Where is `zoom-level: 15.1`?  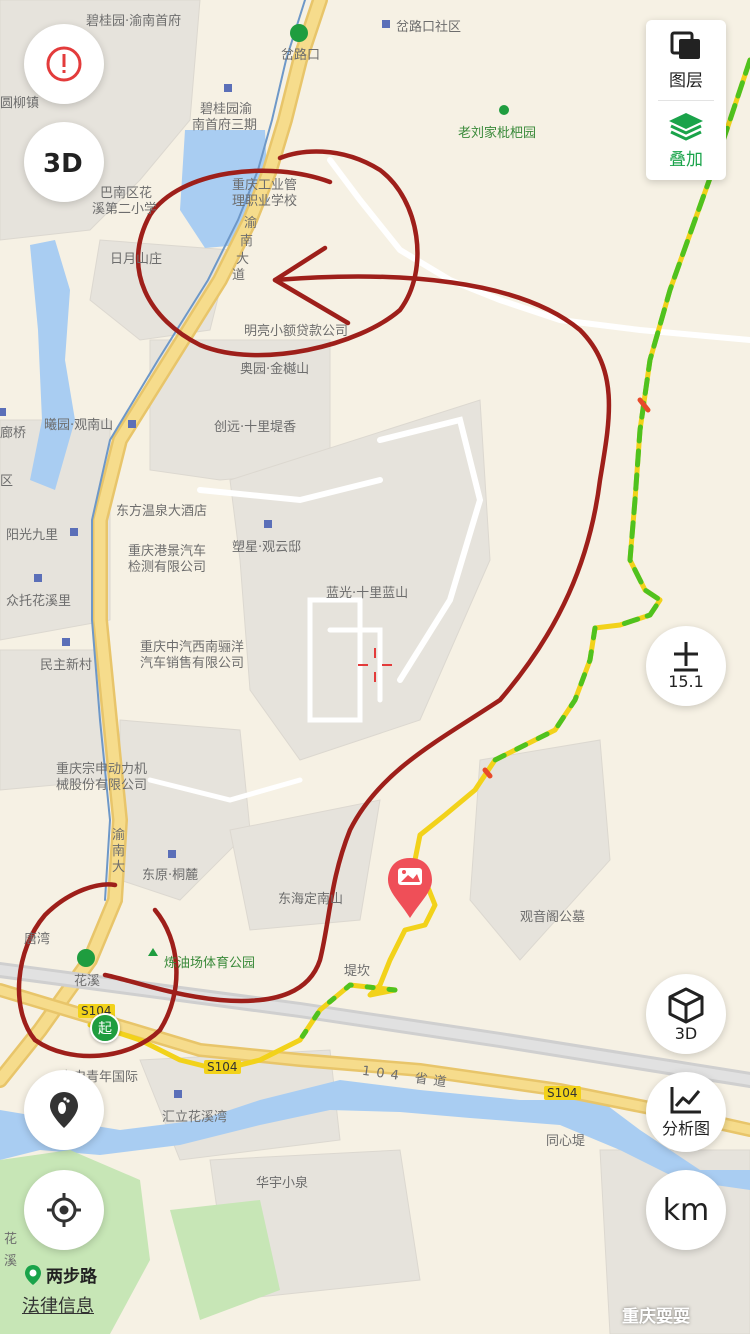
zoom-level: 15.1 is located at coordinates (686, 681).